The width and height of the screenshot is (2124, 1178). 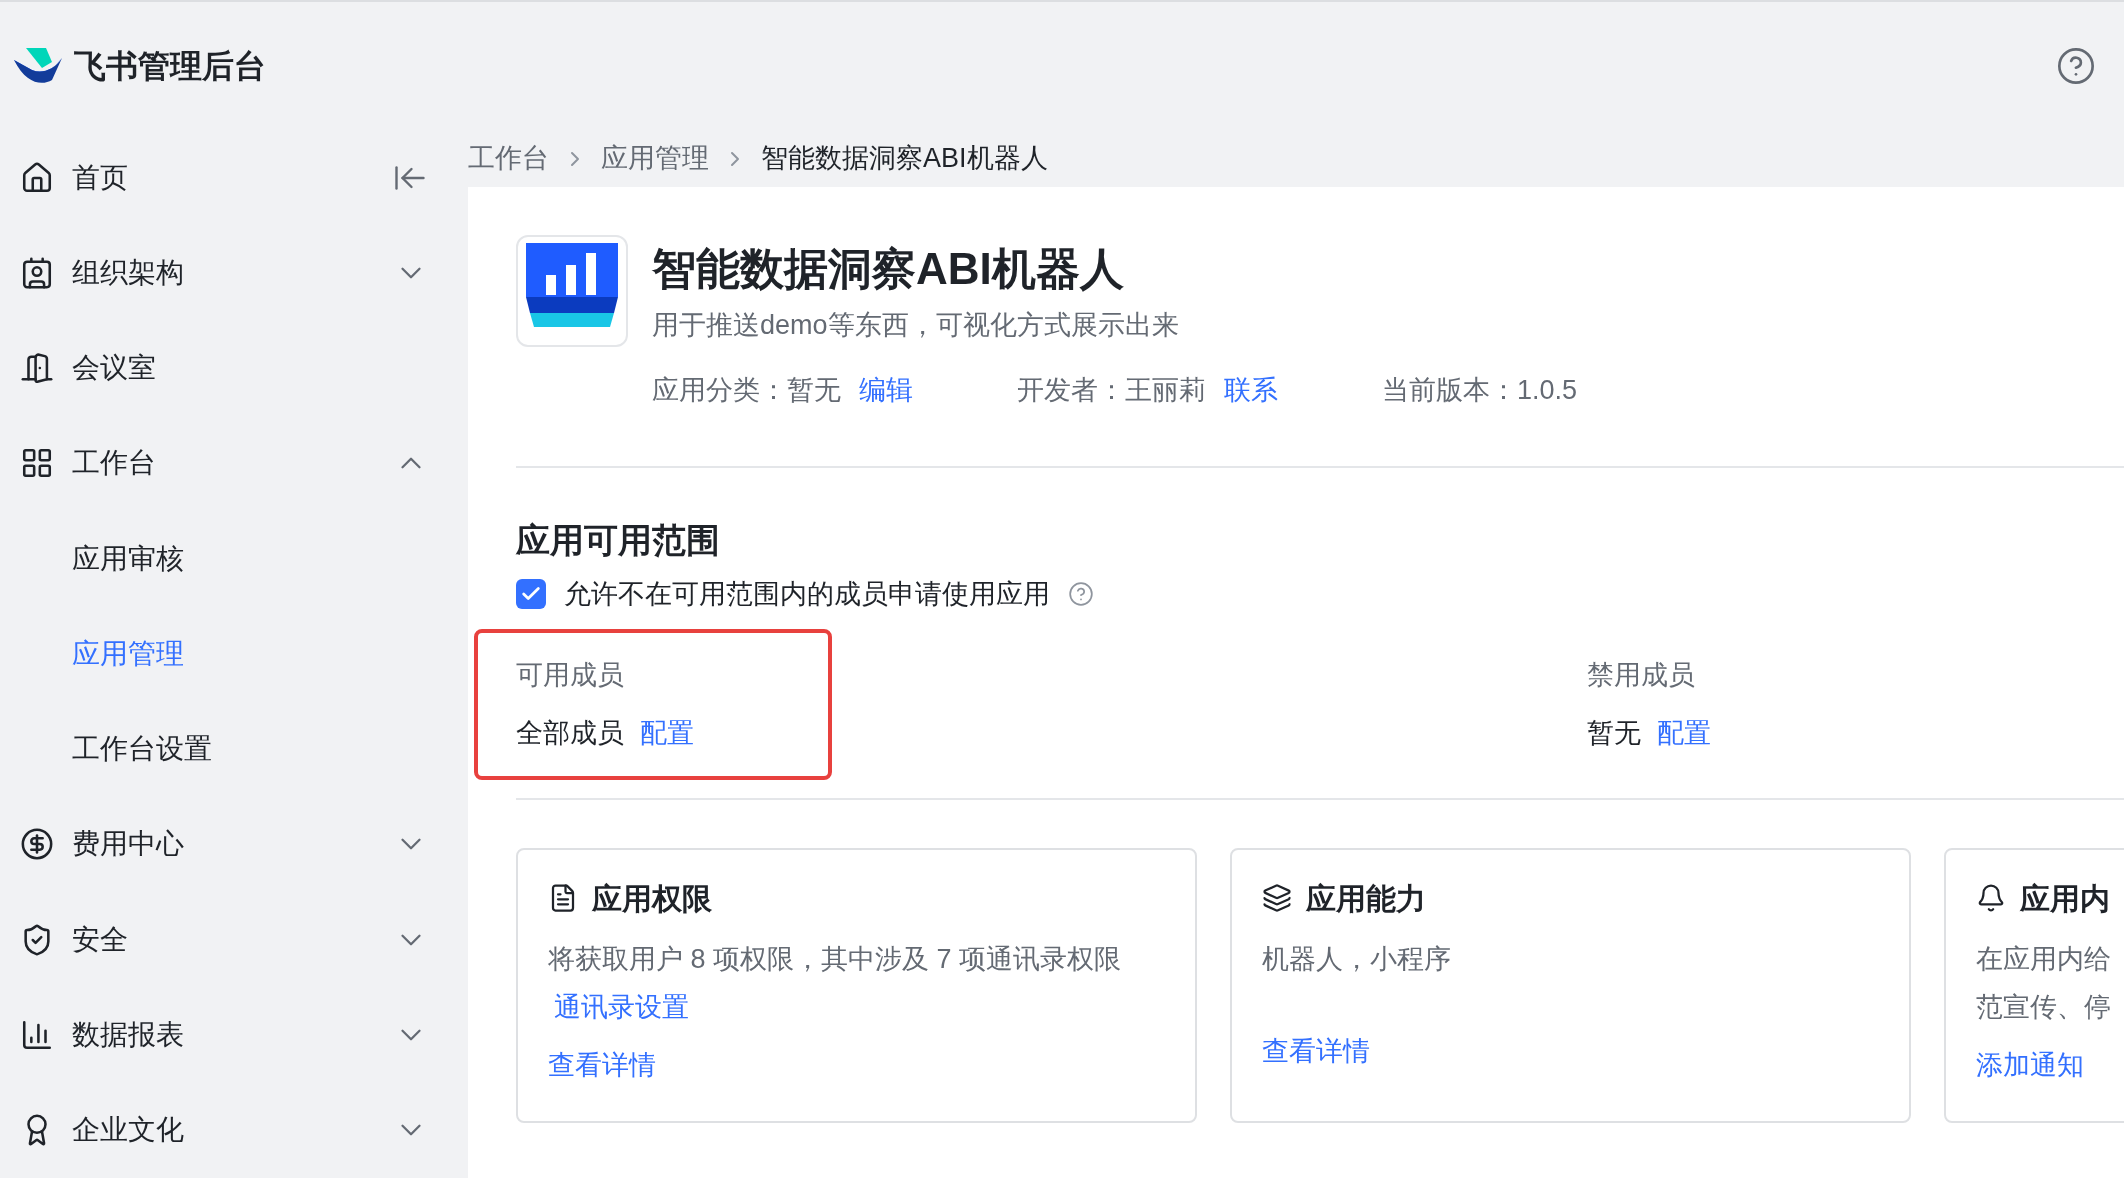 I want to click on section-title: 应用可用范围, so click(x=618, y=540).